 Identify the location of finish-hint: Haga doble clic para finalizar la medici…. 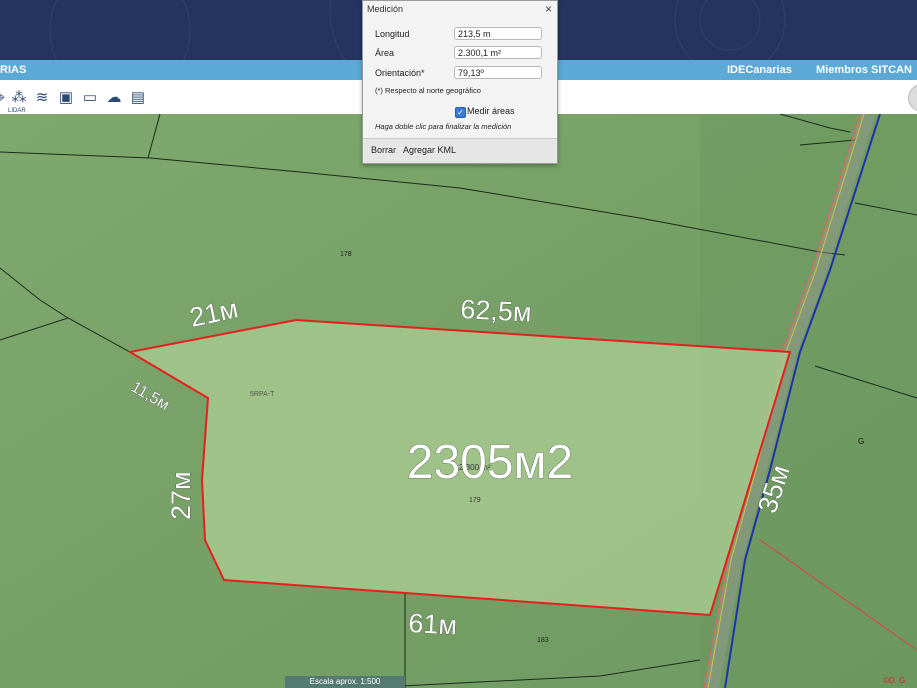
(443, 126).